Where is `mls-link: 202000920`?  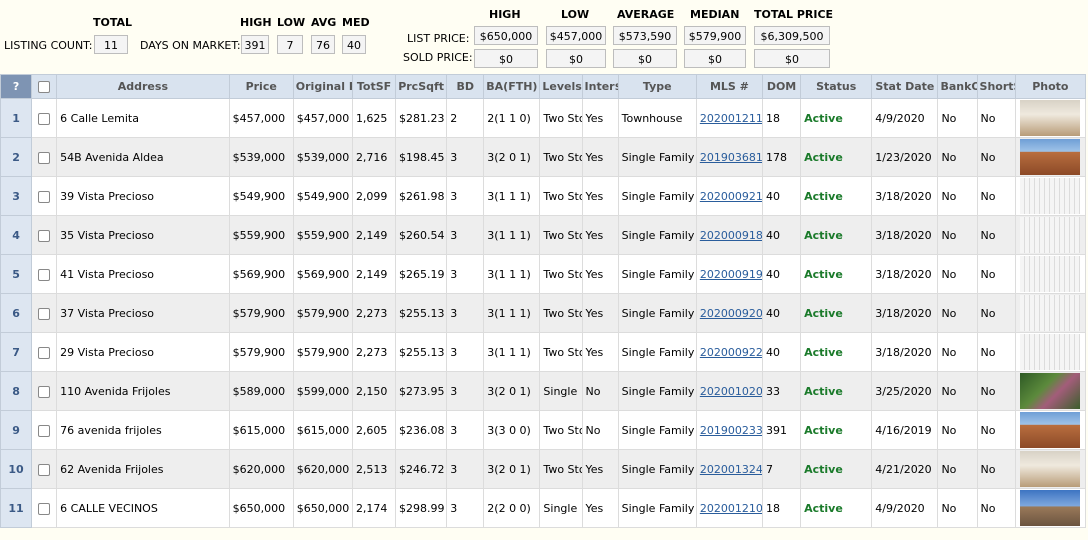 mls-link: 202000920 is located at coordinates (731, 313).